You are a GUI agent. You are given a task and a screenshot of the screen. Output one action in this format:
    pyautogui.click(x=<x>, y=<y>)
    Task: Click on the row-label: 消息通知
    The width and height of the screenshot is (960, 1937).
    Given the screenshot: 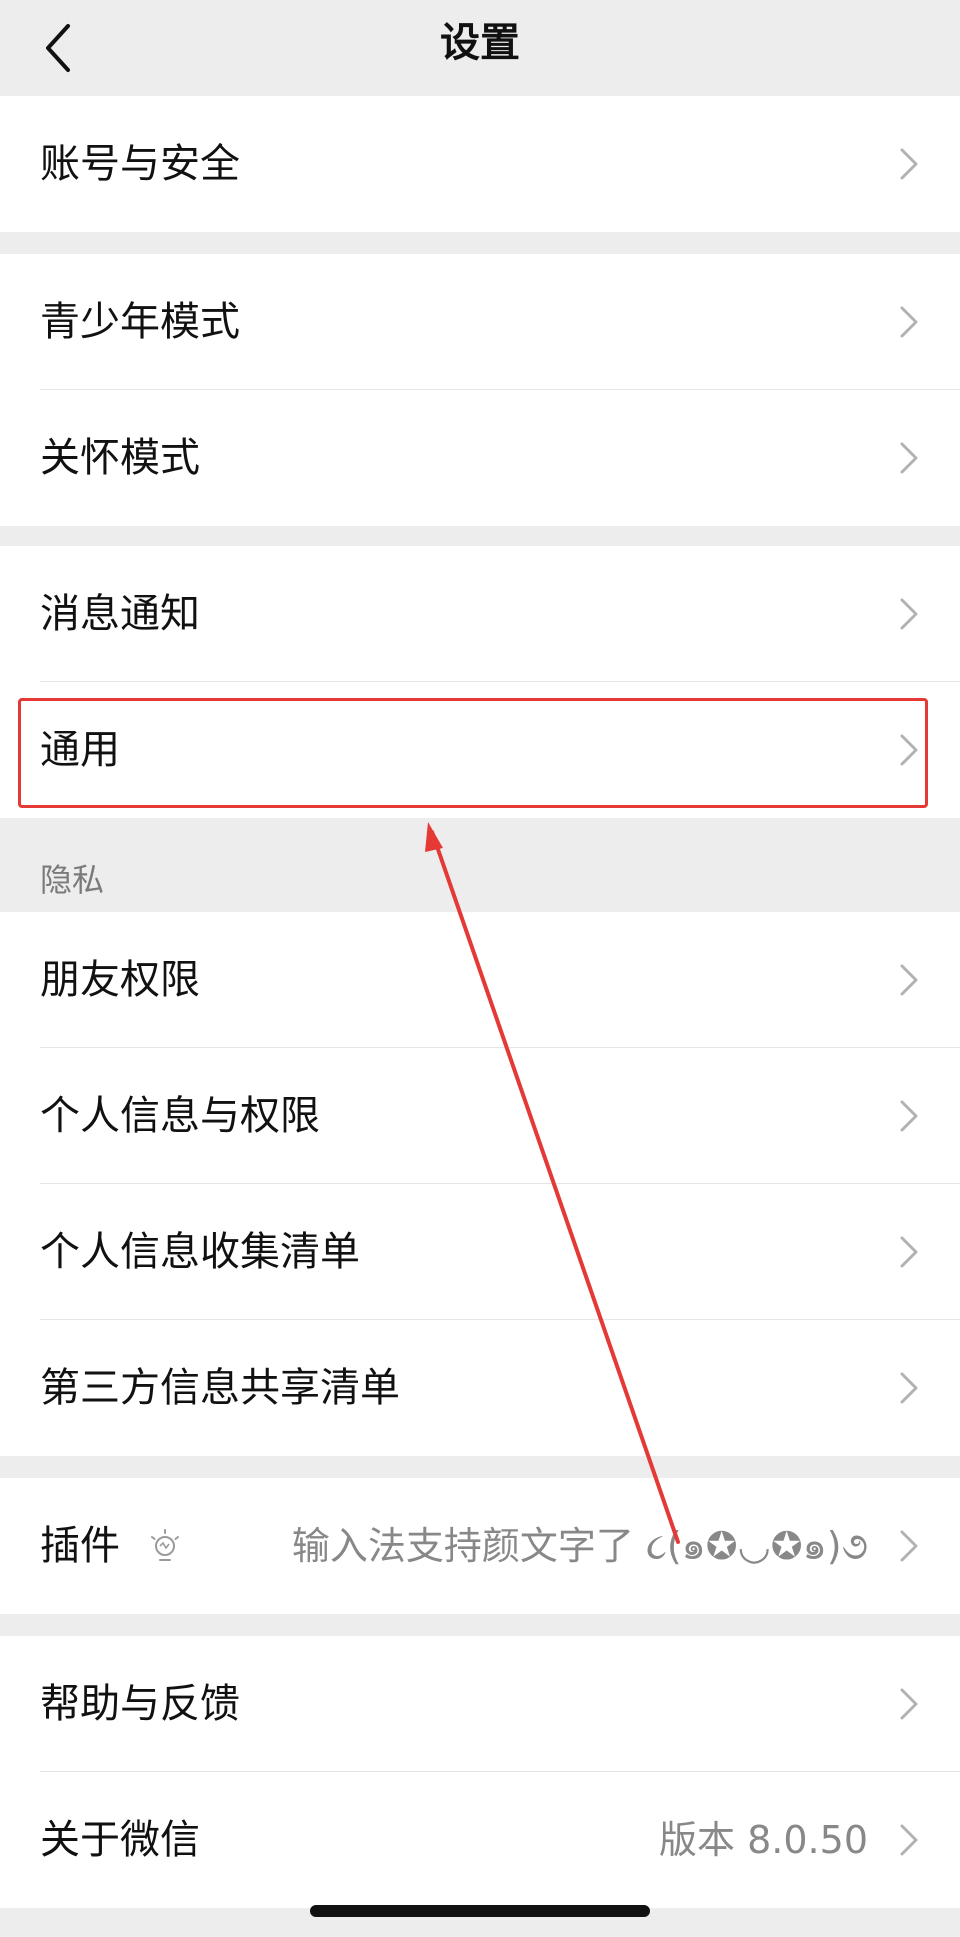 What is the action you would take?
    pyautogui.click(x=120, y=614)
    